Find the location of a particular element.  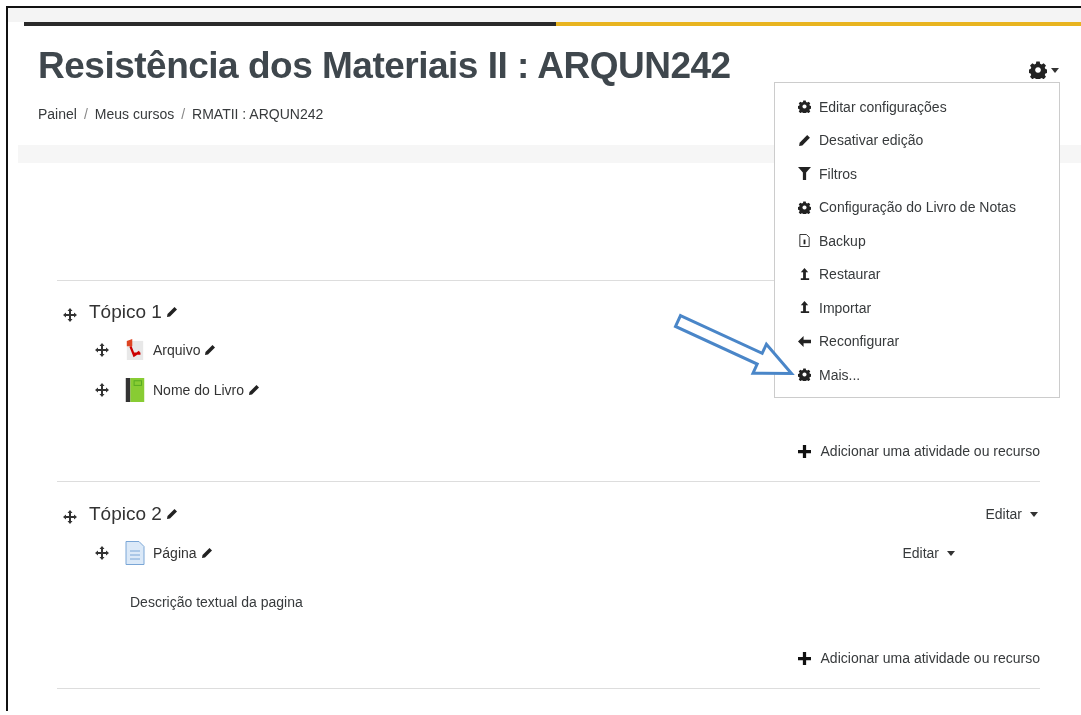

pdf-file-icon is located at coordinates (135, 350).